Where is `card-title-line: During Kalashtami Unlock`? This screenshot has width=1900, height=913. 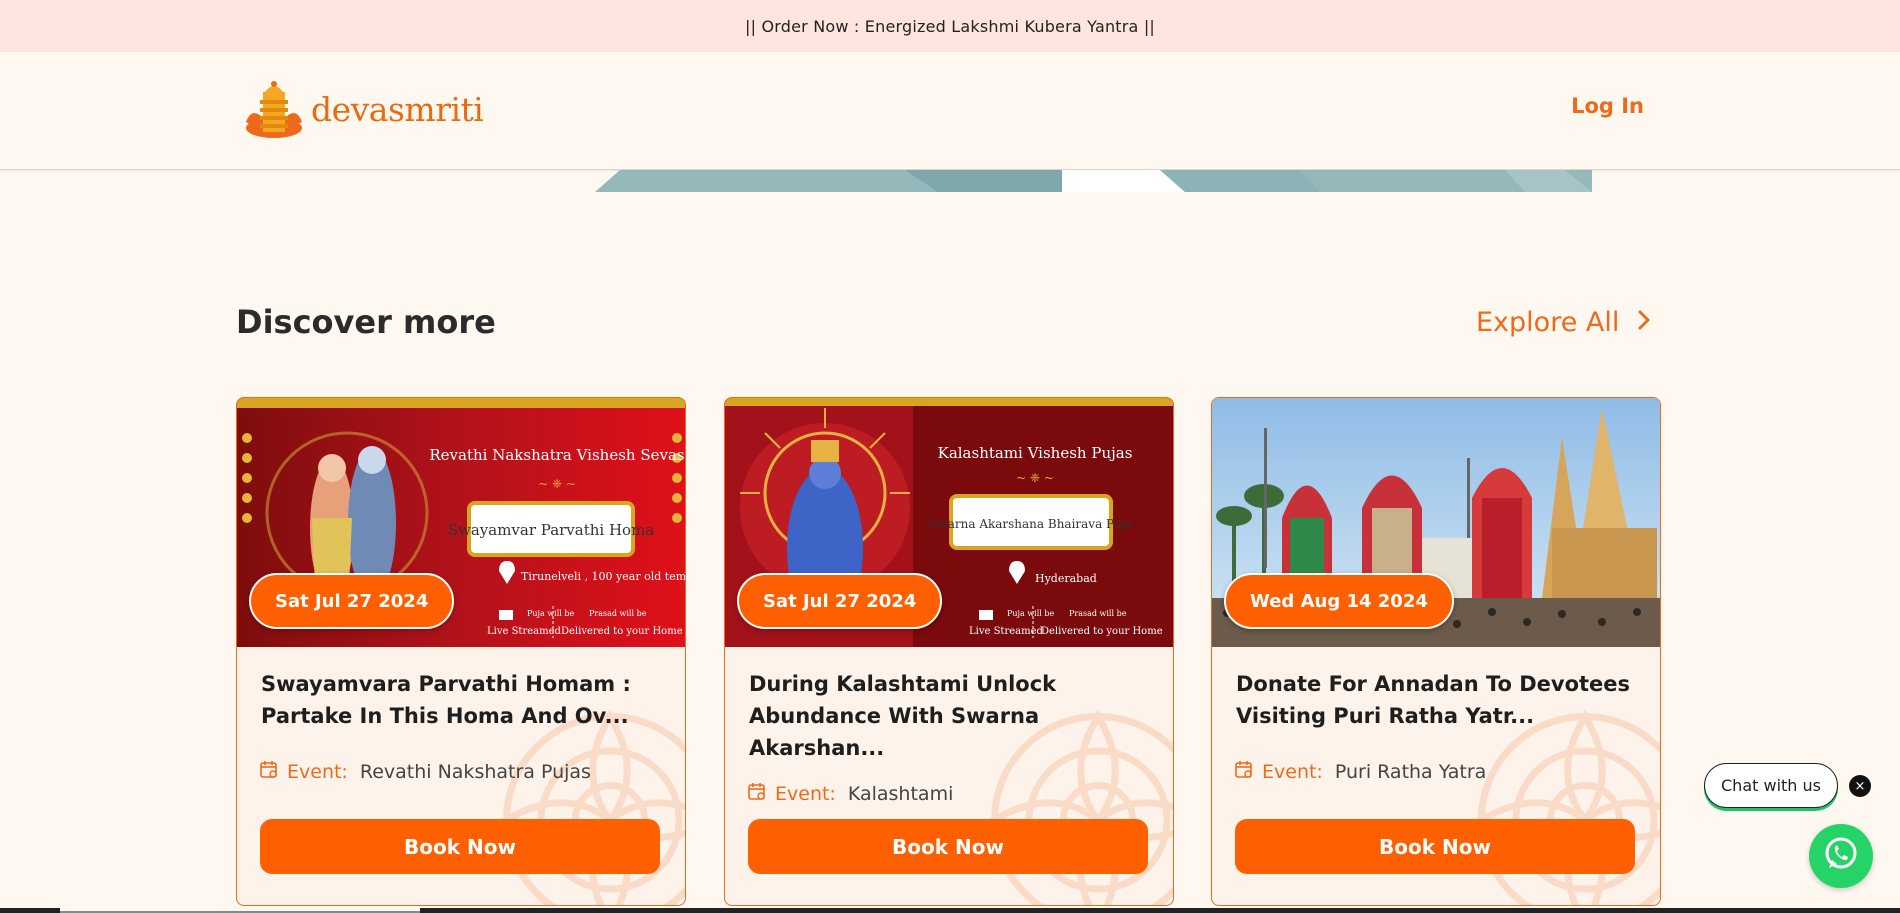 card-title-line: During Kalashtami Unlock is located at coordinates (903, 684).